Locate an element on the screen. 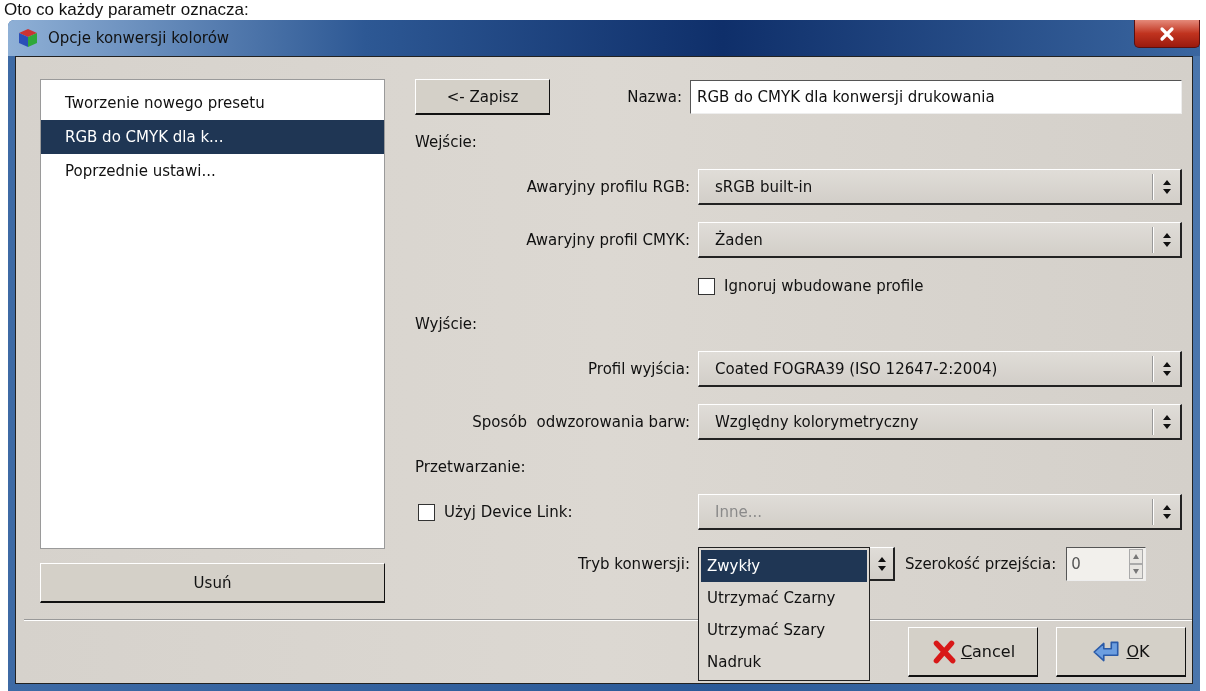  checkbox-label: Użyj Device Link: is located at coordinates (508, 512).